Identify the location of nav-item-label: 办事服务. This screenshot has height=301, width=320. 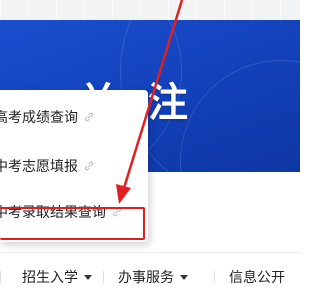
(146, 278).